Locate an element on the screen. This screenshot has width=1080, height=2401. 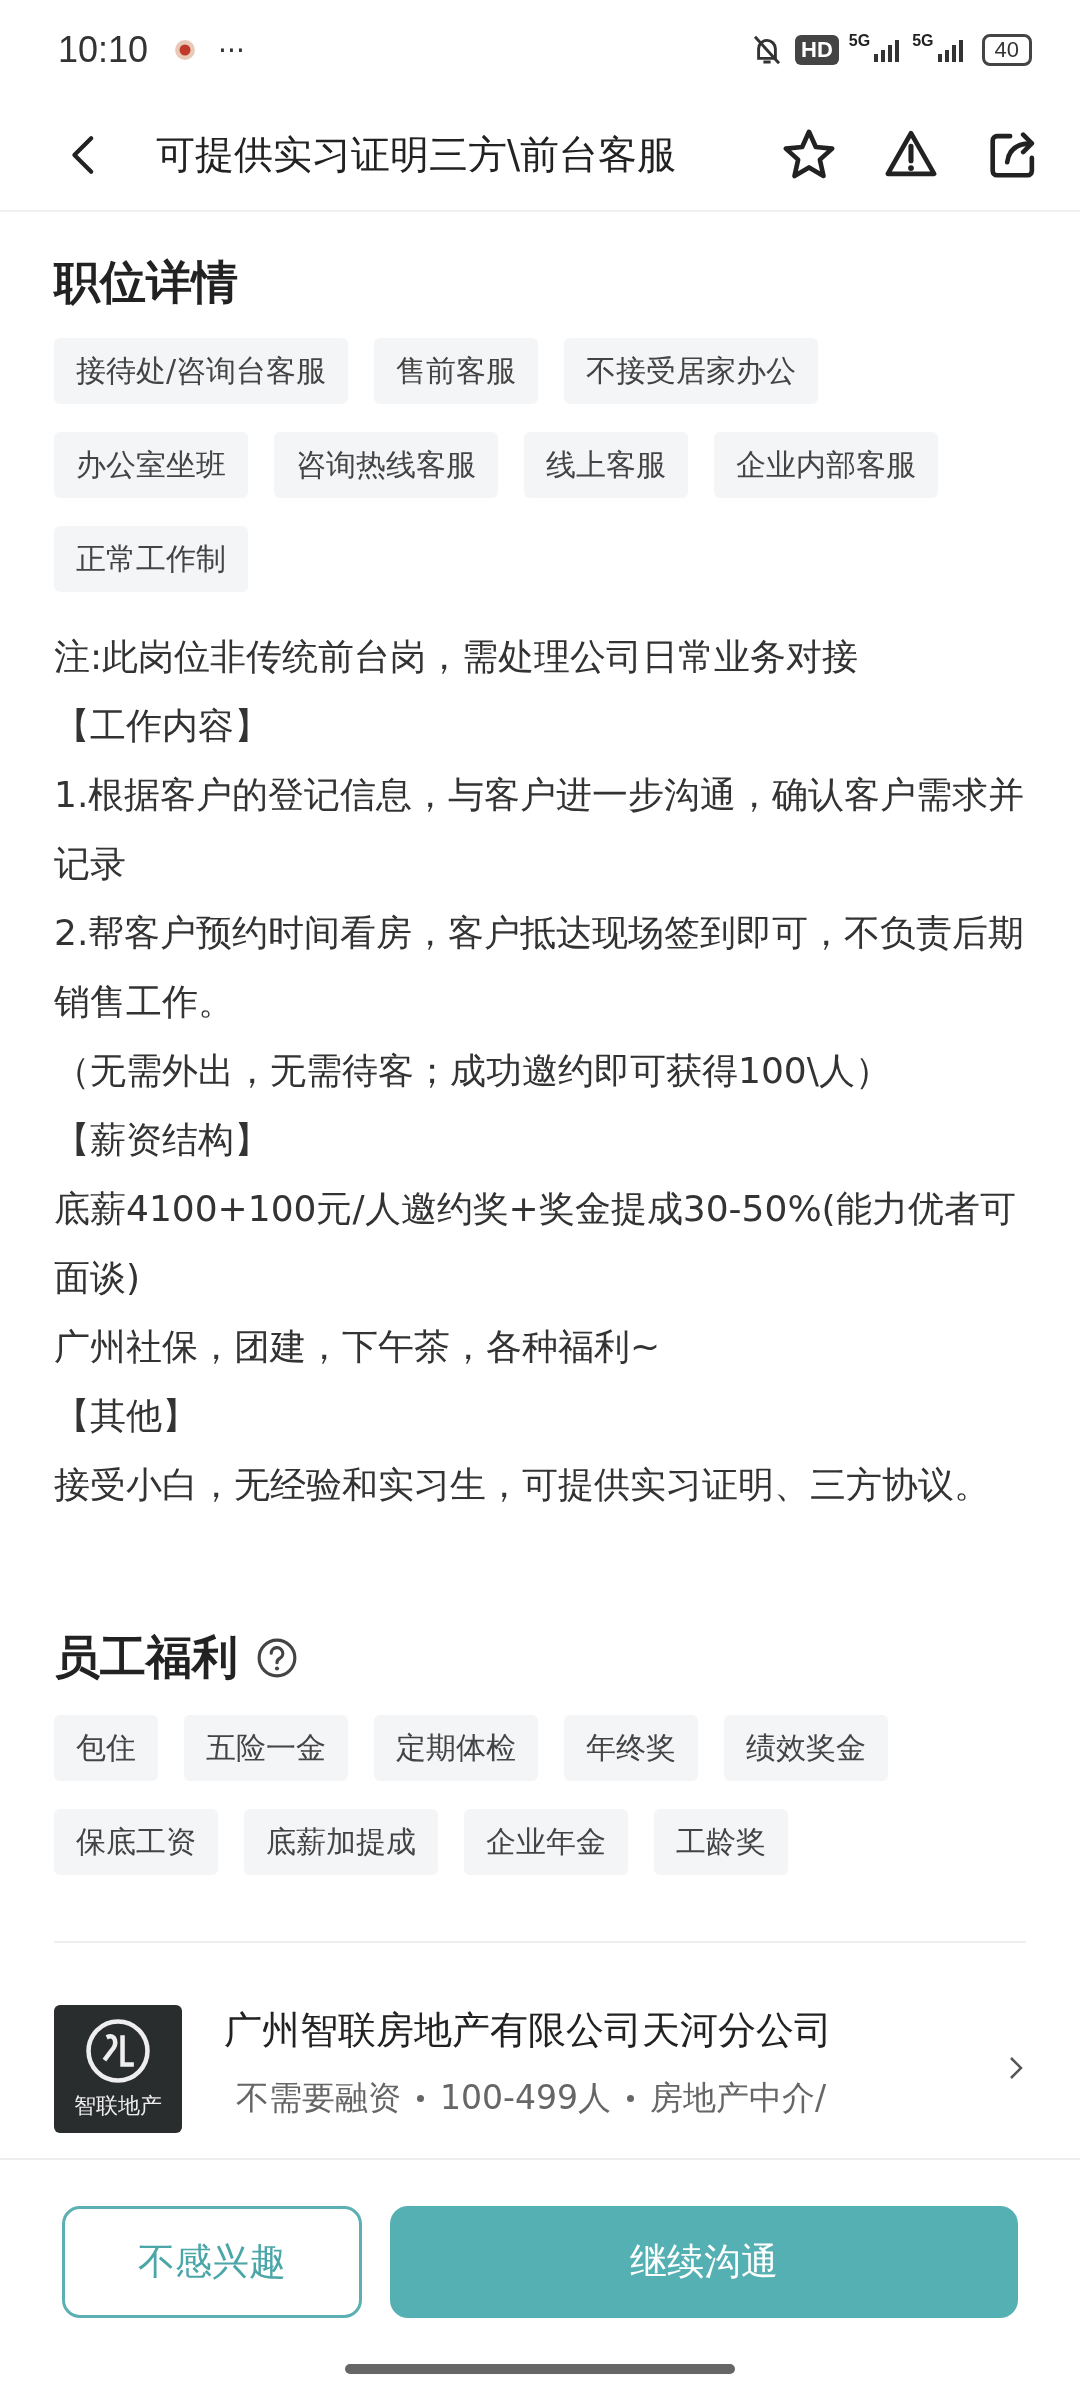
status-time: 10:10 is located at coordinates (103, 50).